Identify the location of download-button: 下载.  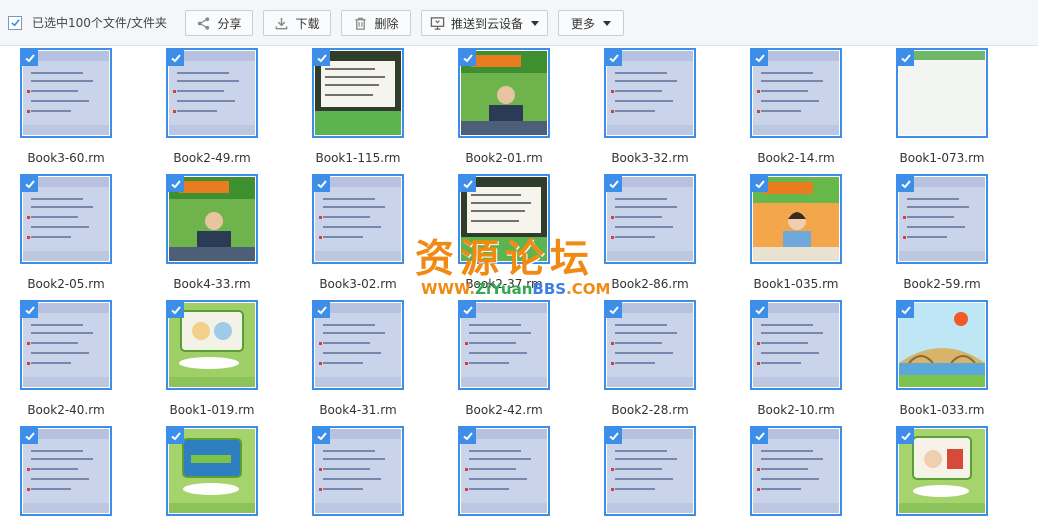
(297, 23).